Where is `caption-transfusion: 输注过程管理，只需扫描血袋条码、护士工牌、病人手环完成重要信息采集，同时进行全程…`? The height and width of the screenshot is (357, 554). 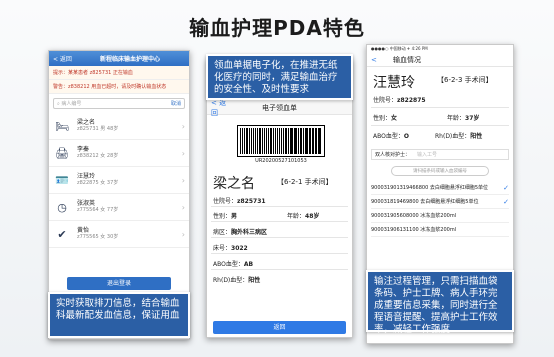
caption-transfusion: 输注过程管理，只需扫描血袋条码、护士工牌、病人手环完成重要信息采集，同时进行全程… is located at coordinates (440, 302).